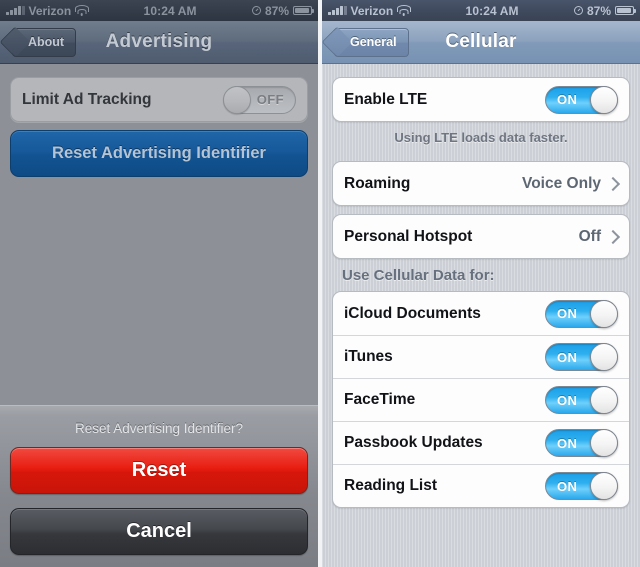 This screenshot has width=640, height=567. What do you see at coordinates (368, 356) in the screenshot?
I see `row-label: iTunes` at bounding box center [368, 356].